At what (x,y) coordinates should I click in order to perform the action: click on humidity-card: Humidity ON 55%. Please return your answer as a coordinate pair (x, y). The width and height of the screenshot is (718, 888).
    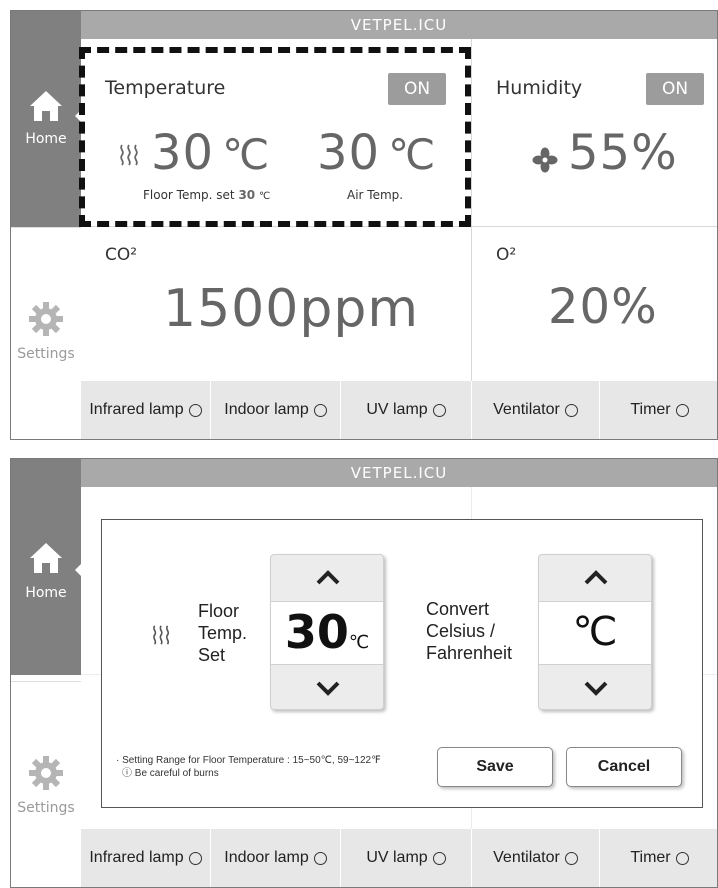
    Looking at the image, I should click on (594, 133).